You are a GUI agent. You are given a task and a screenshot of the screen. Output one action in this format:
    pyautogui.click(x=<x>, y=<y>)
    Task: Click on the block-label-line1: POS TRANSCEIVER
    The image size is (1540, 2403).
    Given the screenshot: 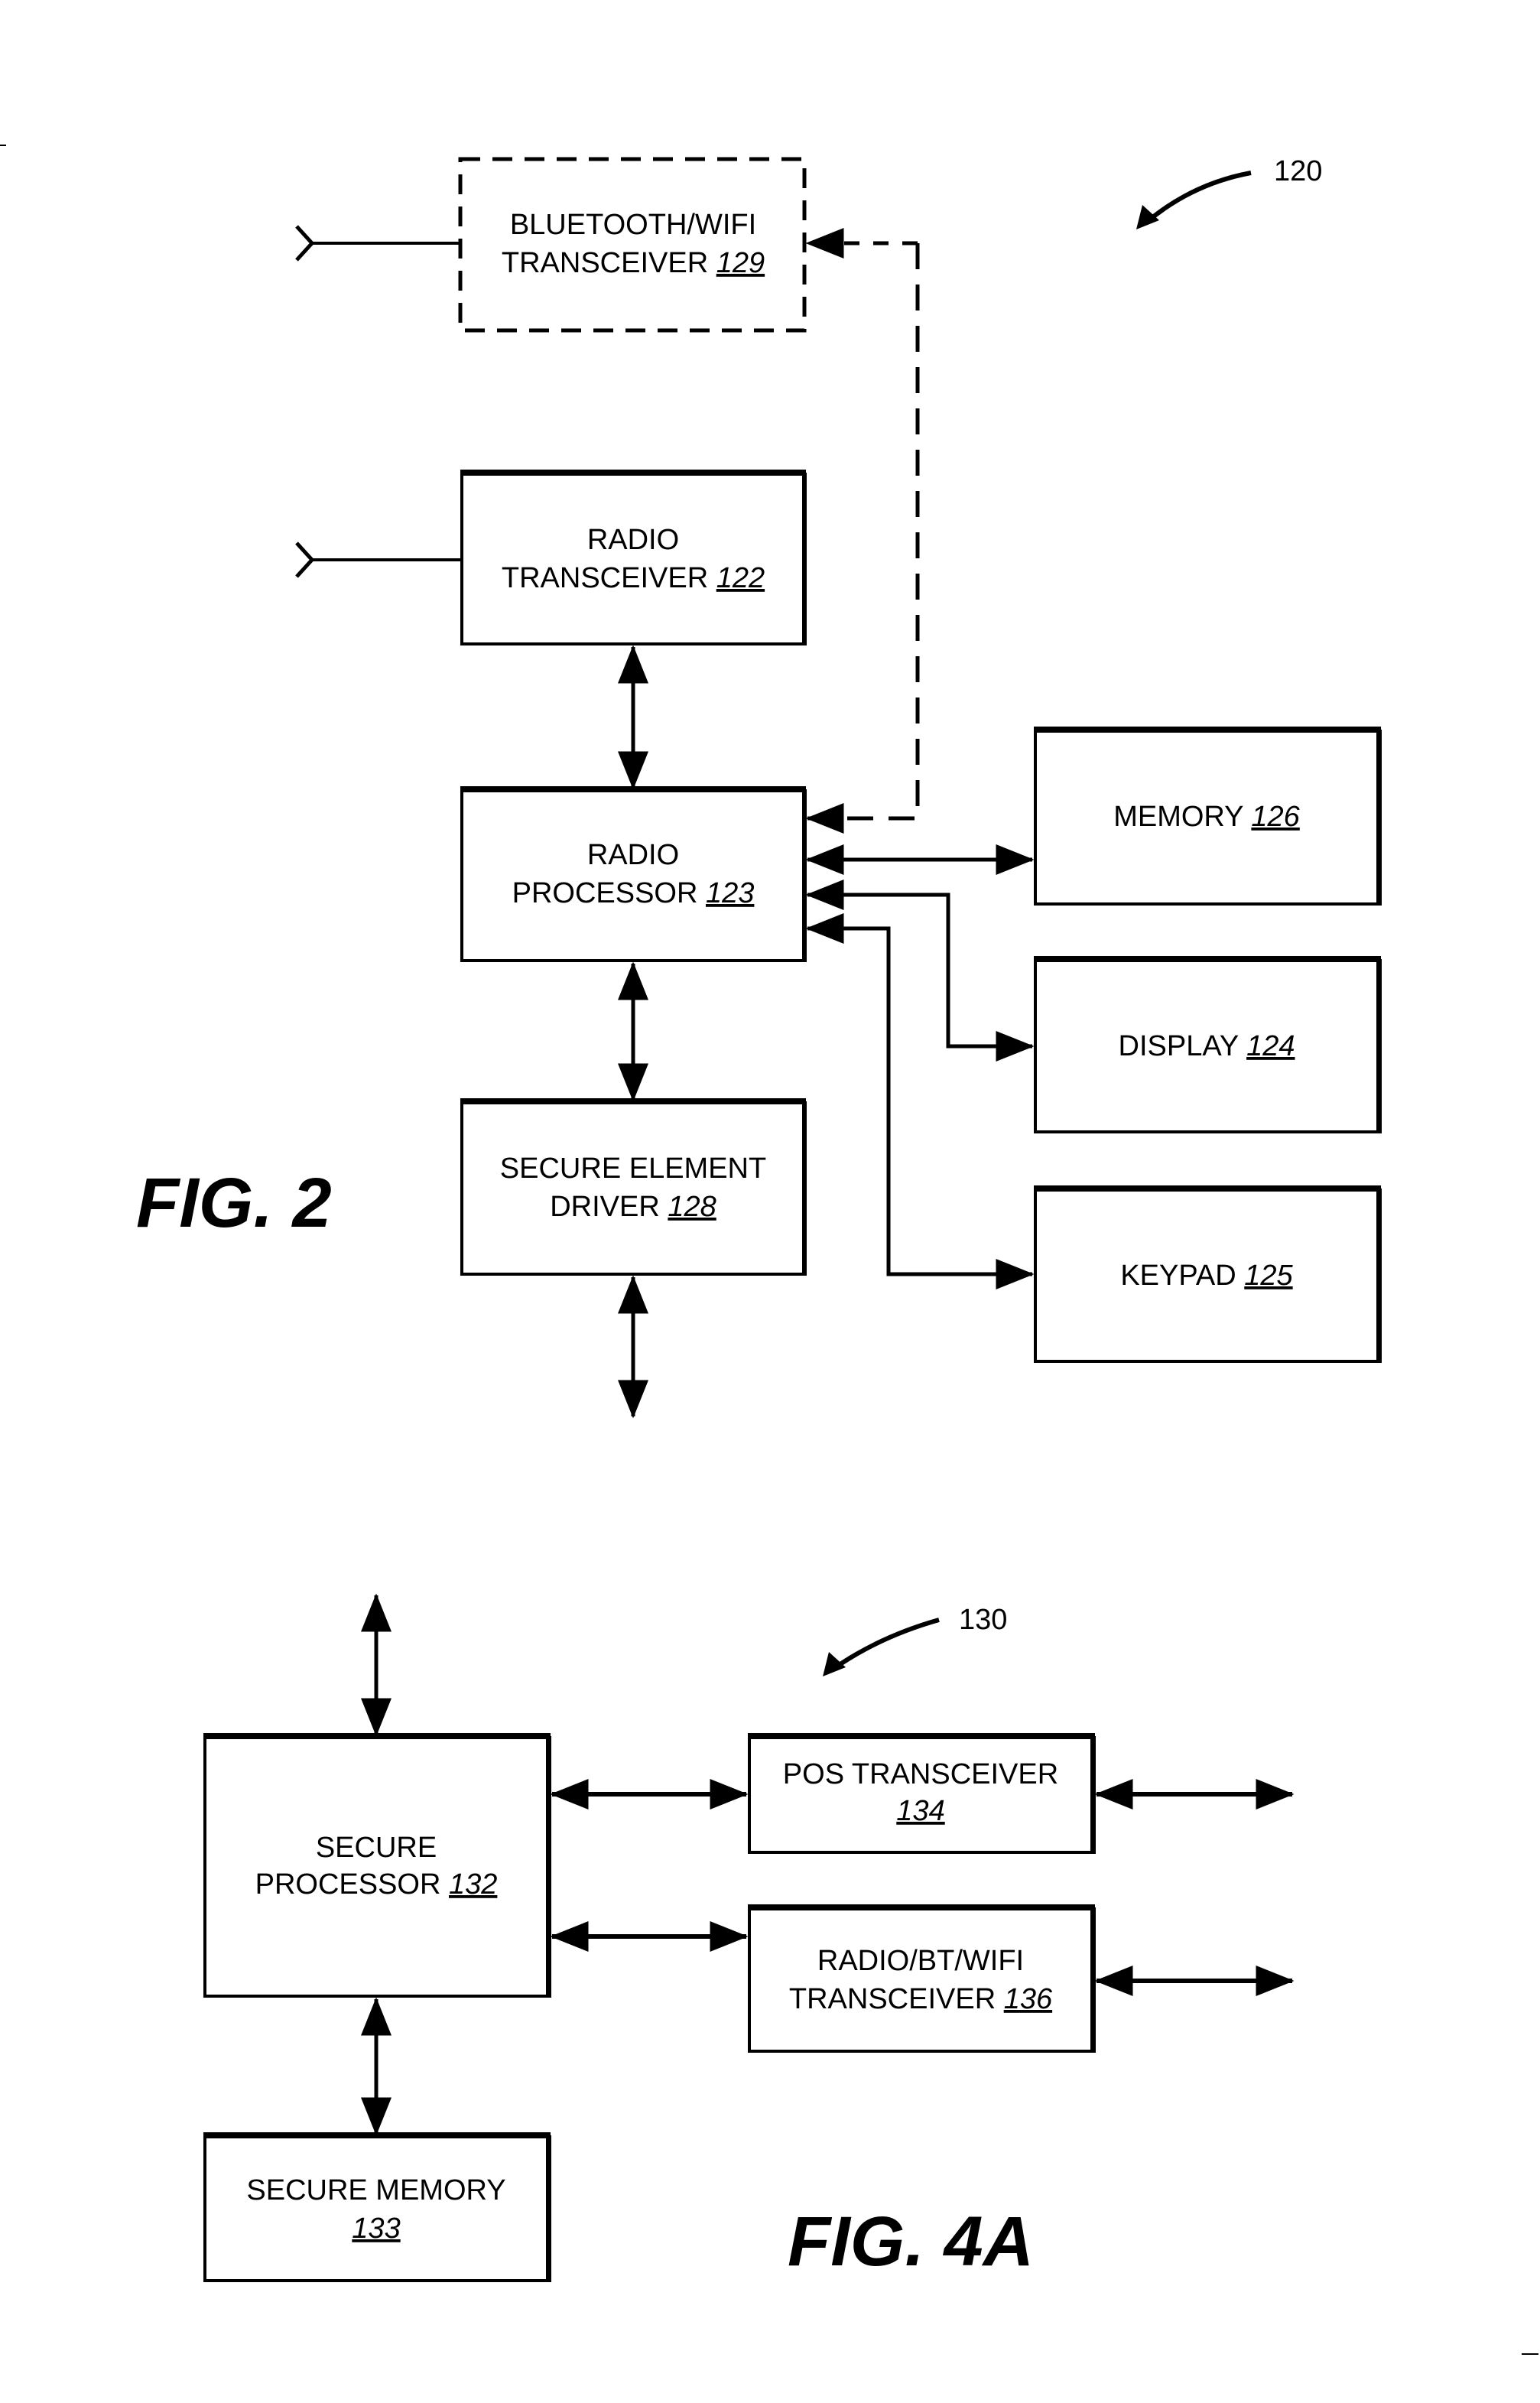 What is the action you would take?
    pyautogui.click(x=920, y=1774)
    